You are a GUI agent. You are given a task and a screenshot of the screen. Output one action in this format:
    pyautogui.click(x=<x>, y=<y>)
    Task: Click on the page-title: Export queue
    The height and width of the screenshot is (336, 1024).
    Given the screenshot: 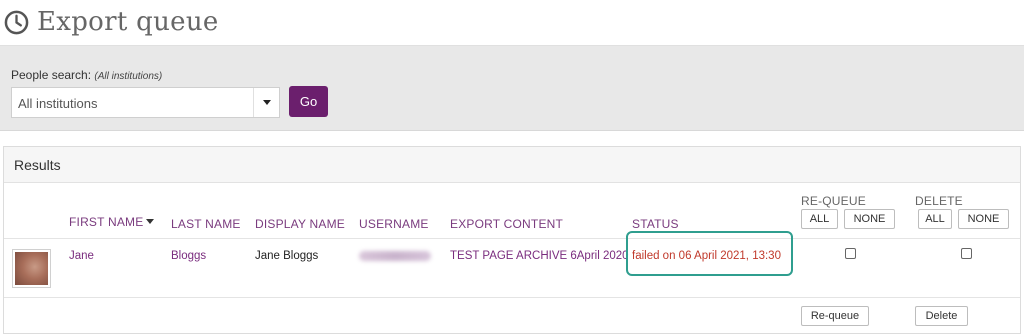 What is the action you would take?
    pyautogui.click(x=111, y=22)
    